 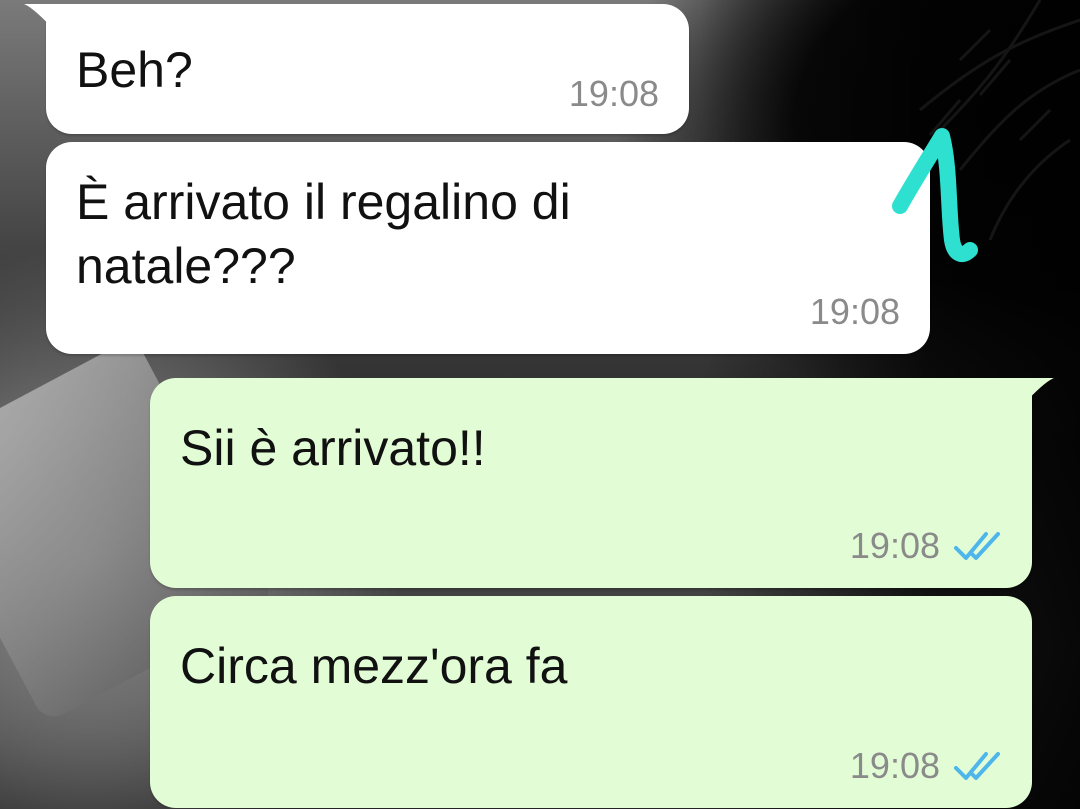 What do you see at coordinates (356, 69) in the screenshot?
I see `message-bubble-incoming: Beh? 19:08` at bounding box center [356, 69].